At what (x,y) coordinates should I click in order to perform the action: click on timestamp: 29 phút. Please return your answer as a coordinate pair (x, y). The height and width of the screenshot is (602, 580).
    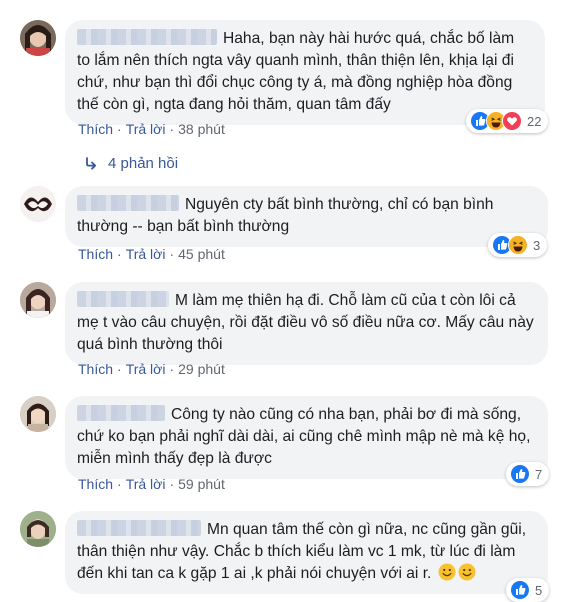
    Looking at the image, I should click on (201, 369).